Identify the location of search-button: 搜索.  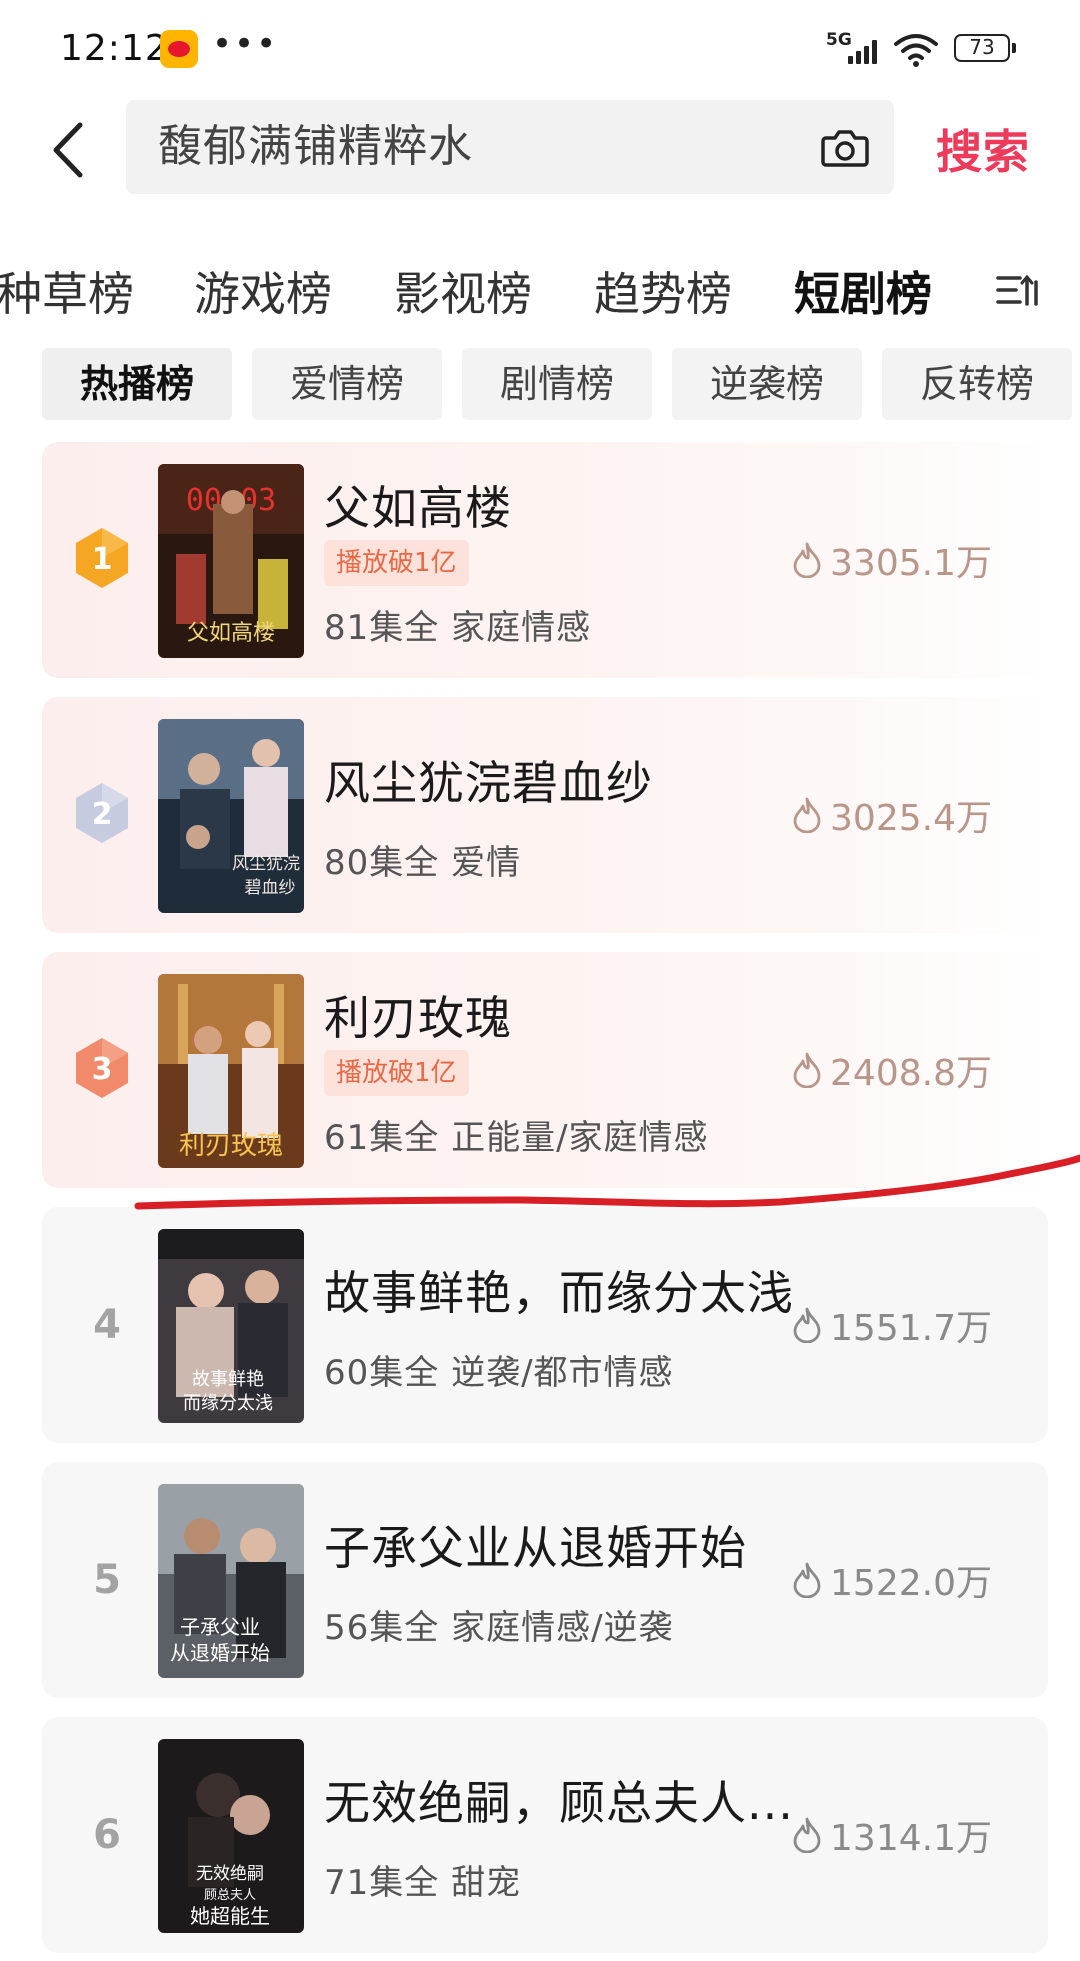
(983, 149).